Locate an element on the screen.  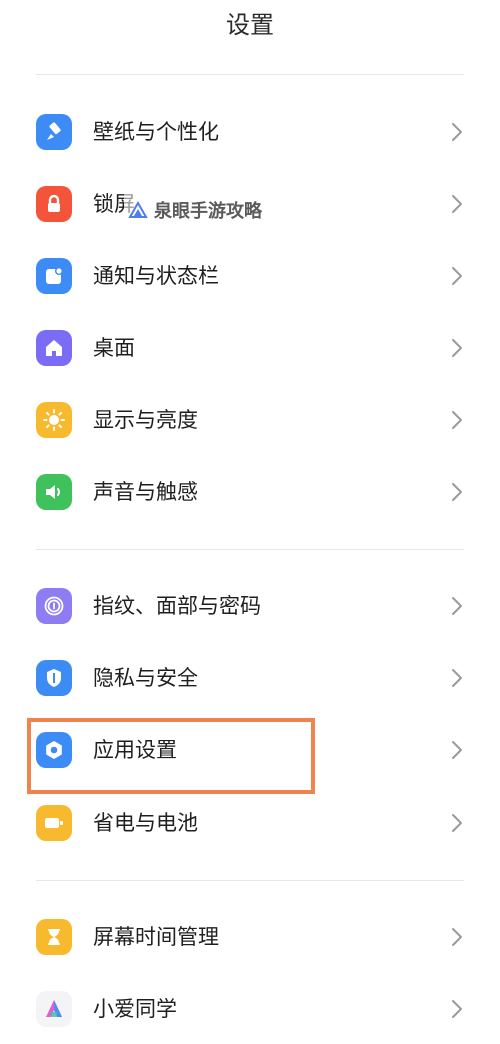
assistant-icon is located at coordinates (54, 1009).